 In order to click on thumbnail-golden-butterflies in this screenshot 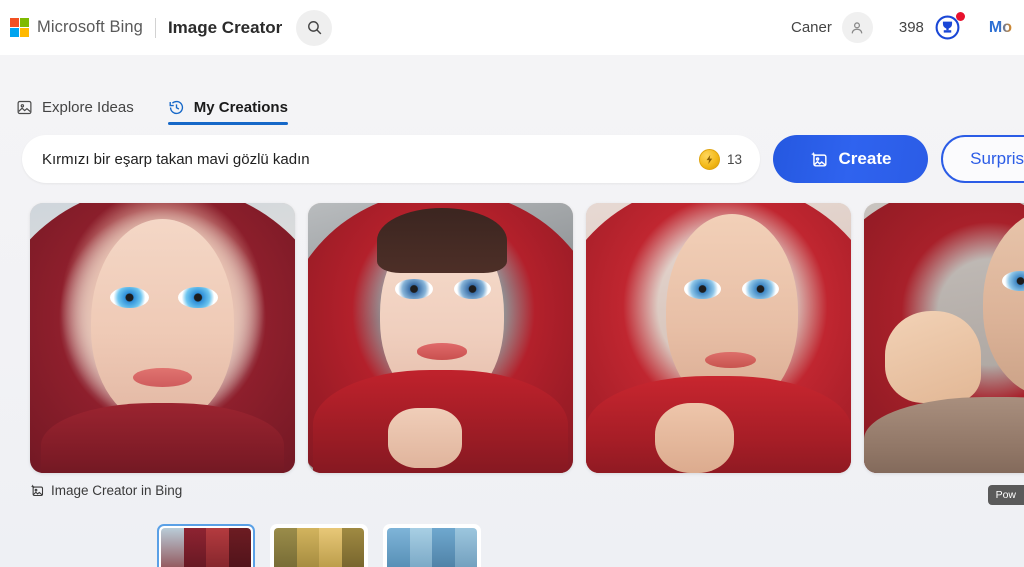, I will do `click(319, 545)`.